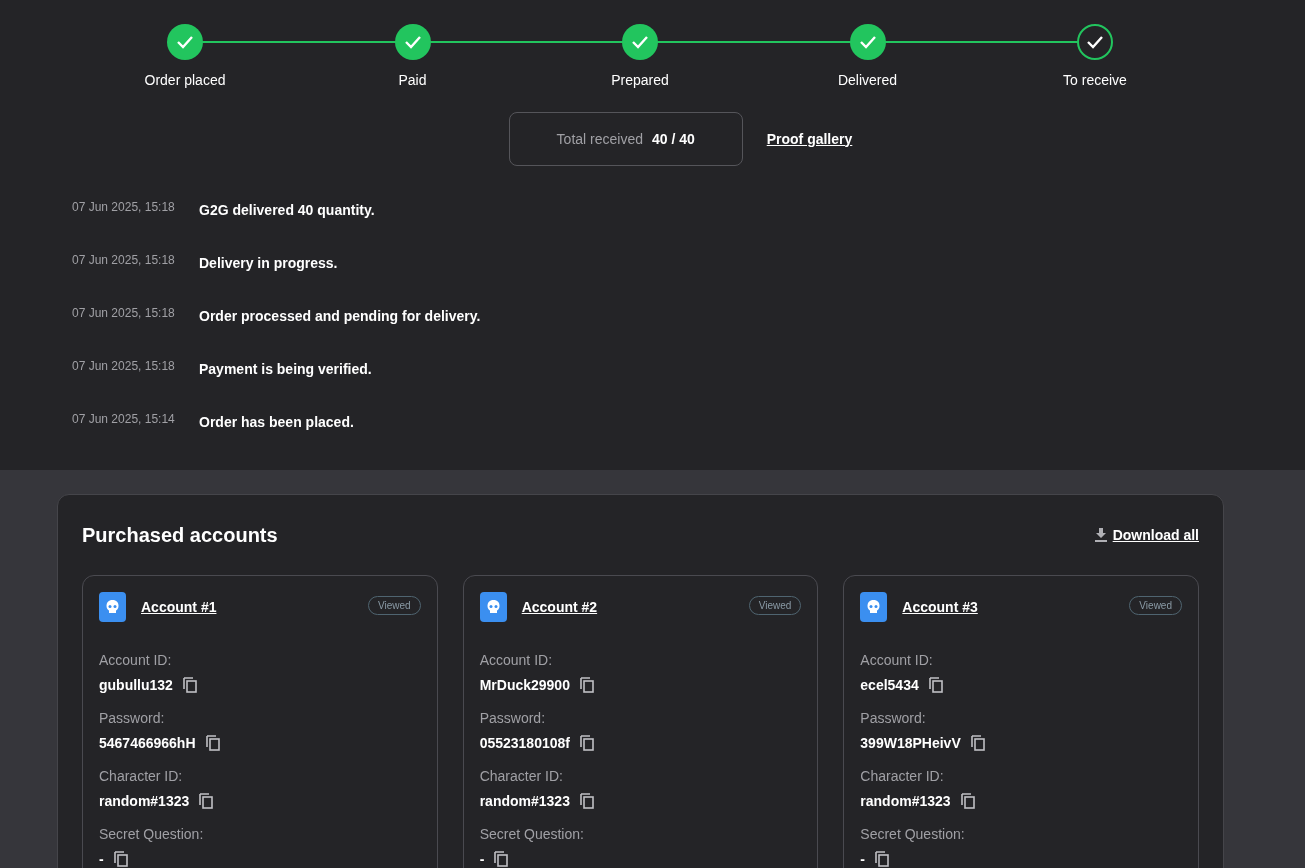  What do you see at coordinates (599, 139) in the screenshot?
I see `total-received-label: Total received` at bounding box center [599, 139].